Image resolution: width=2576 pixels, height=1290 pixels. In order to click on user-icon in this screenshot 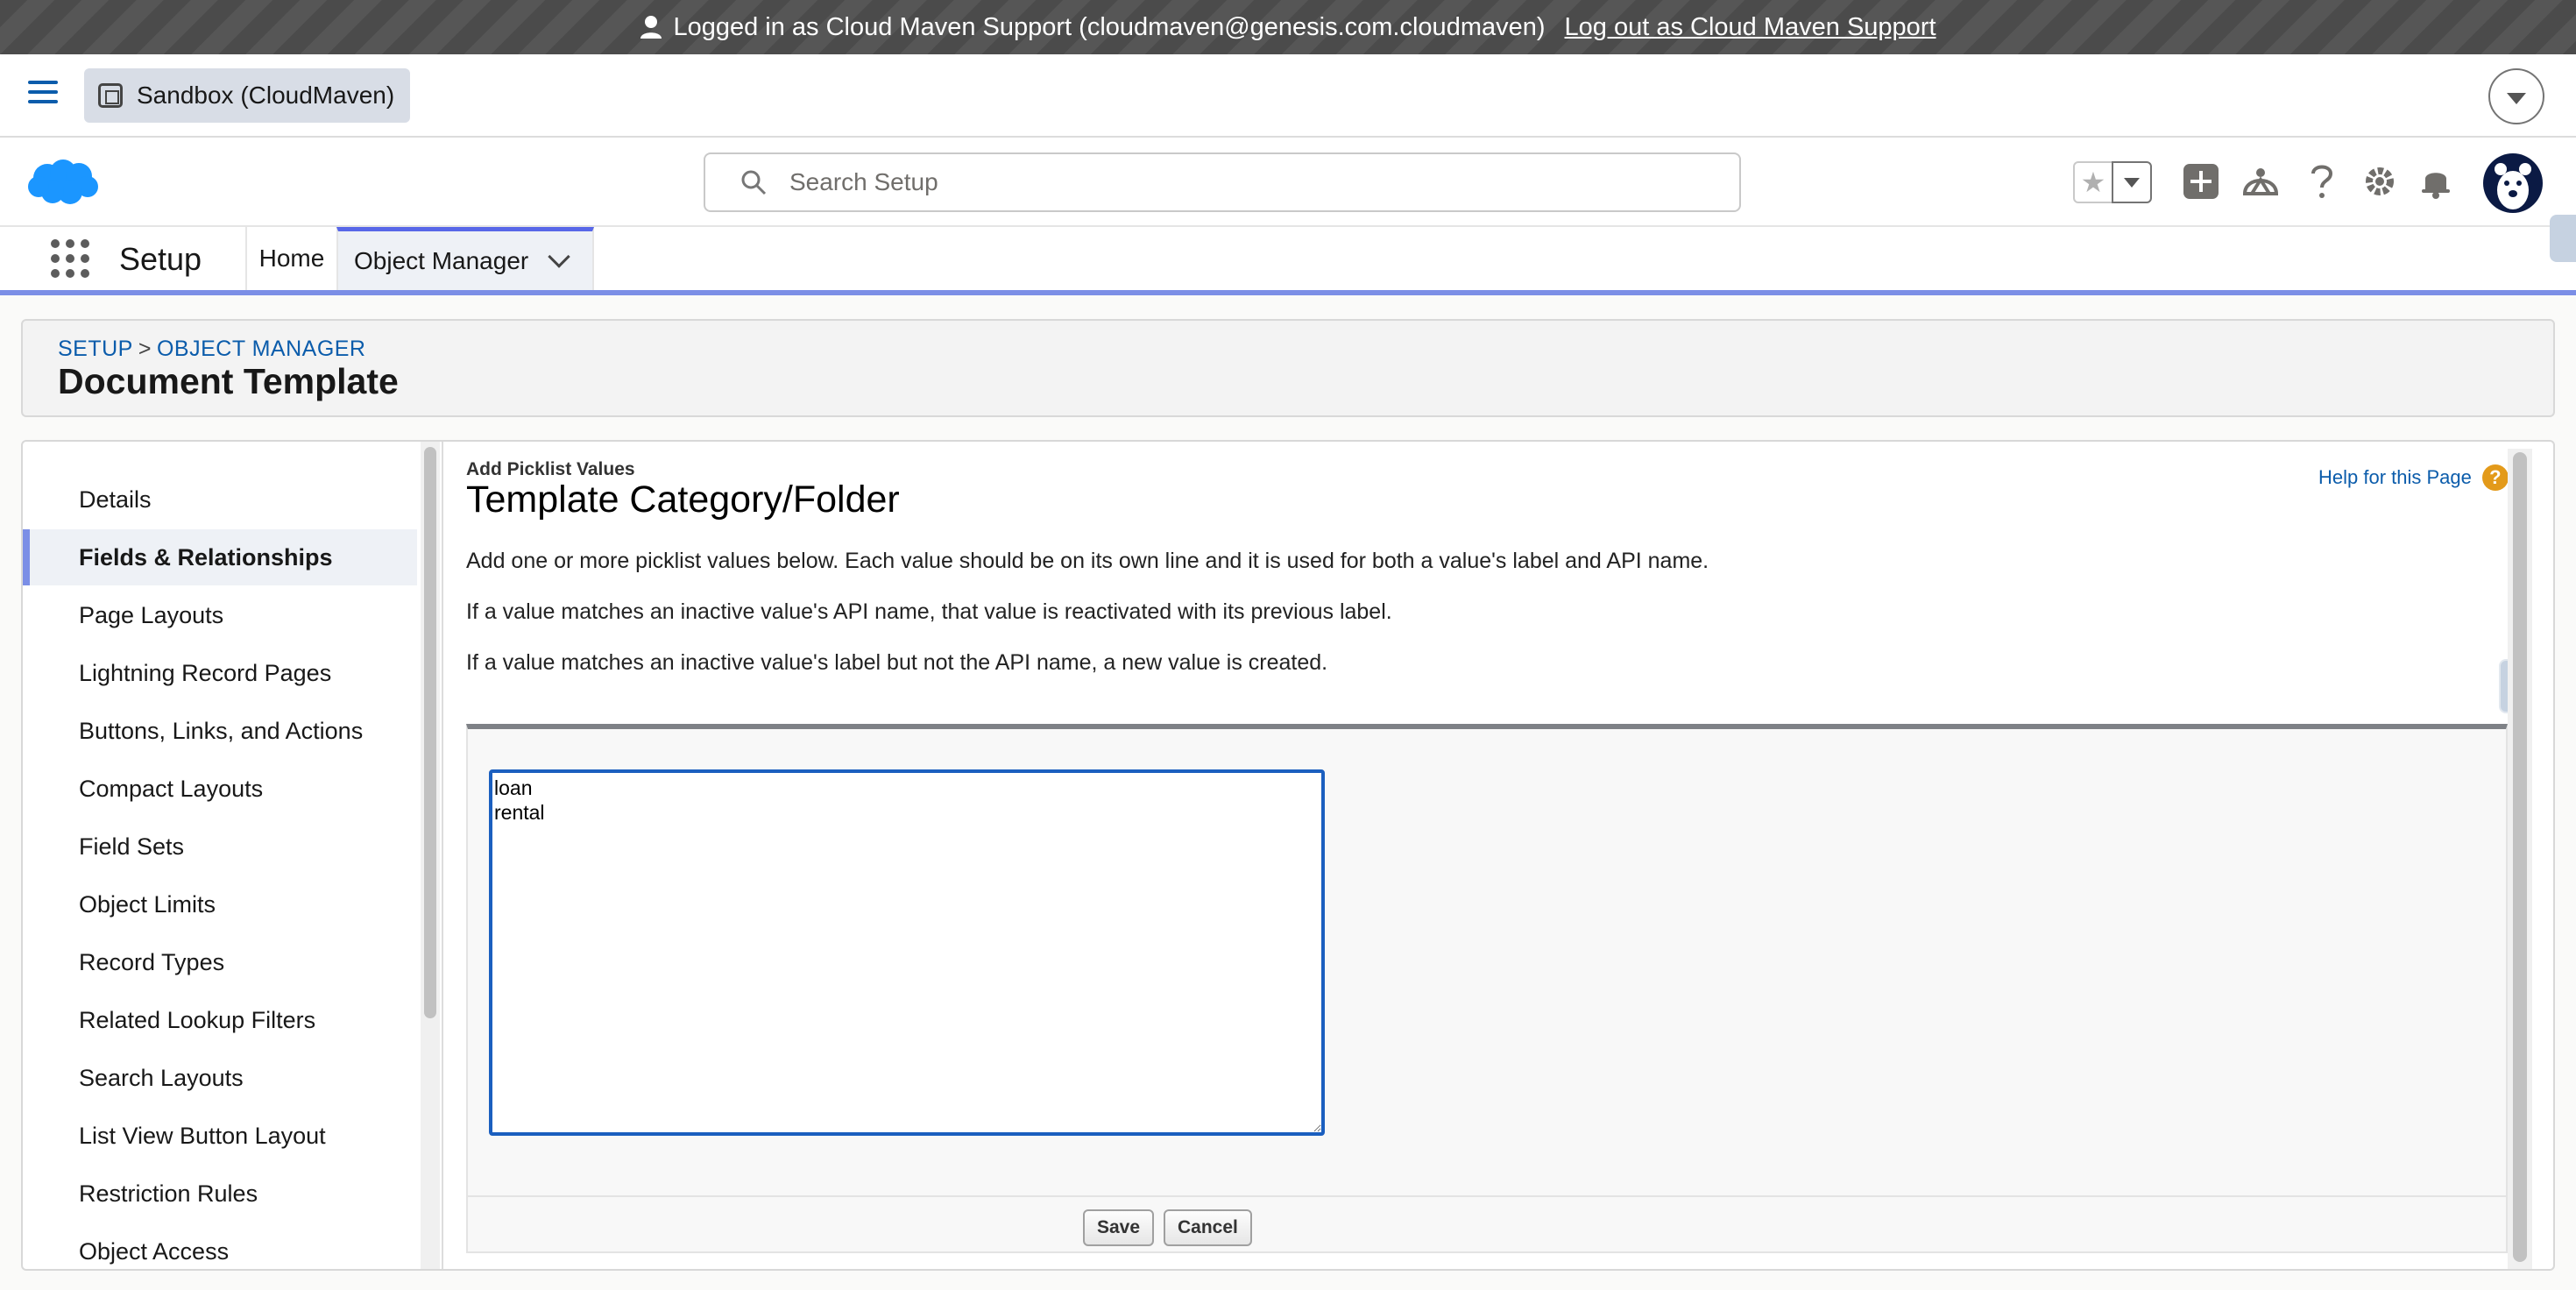, I will do `click(651, 27)`.